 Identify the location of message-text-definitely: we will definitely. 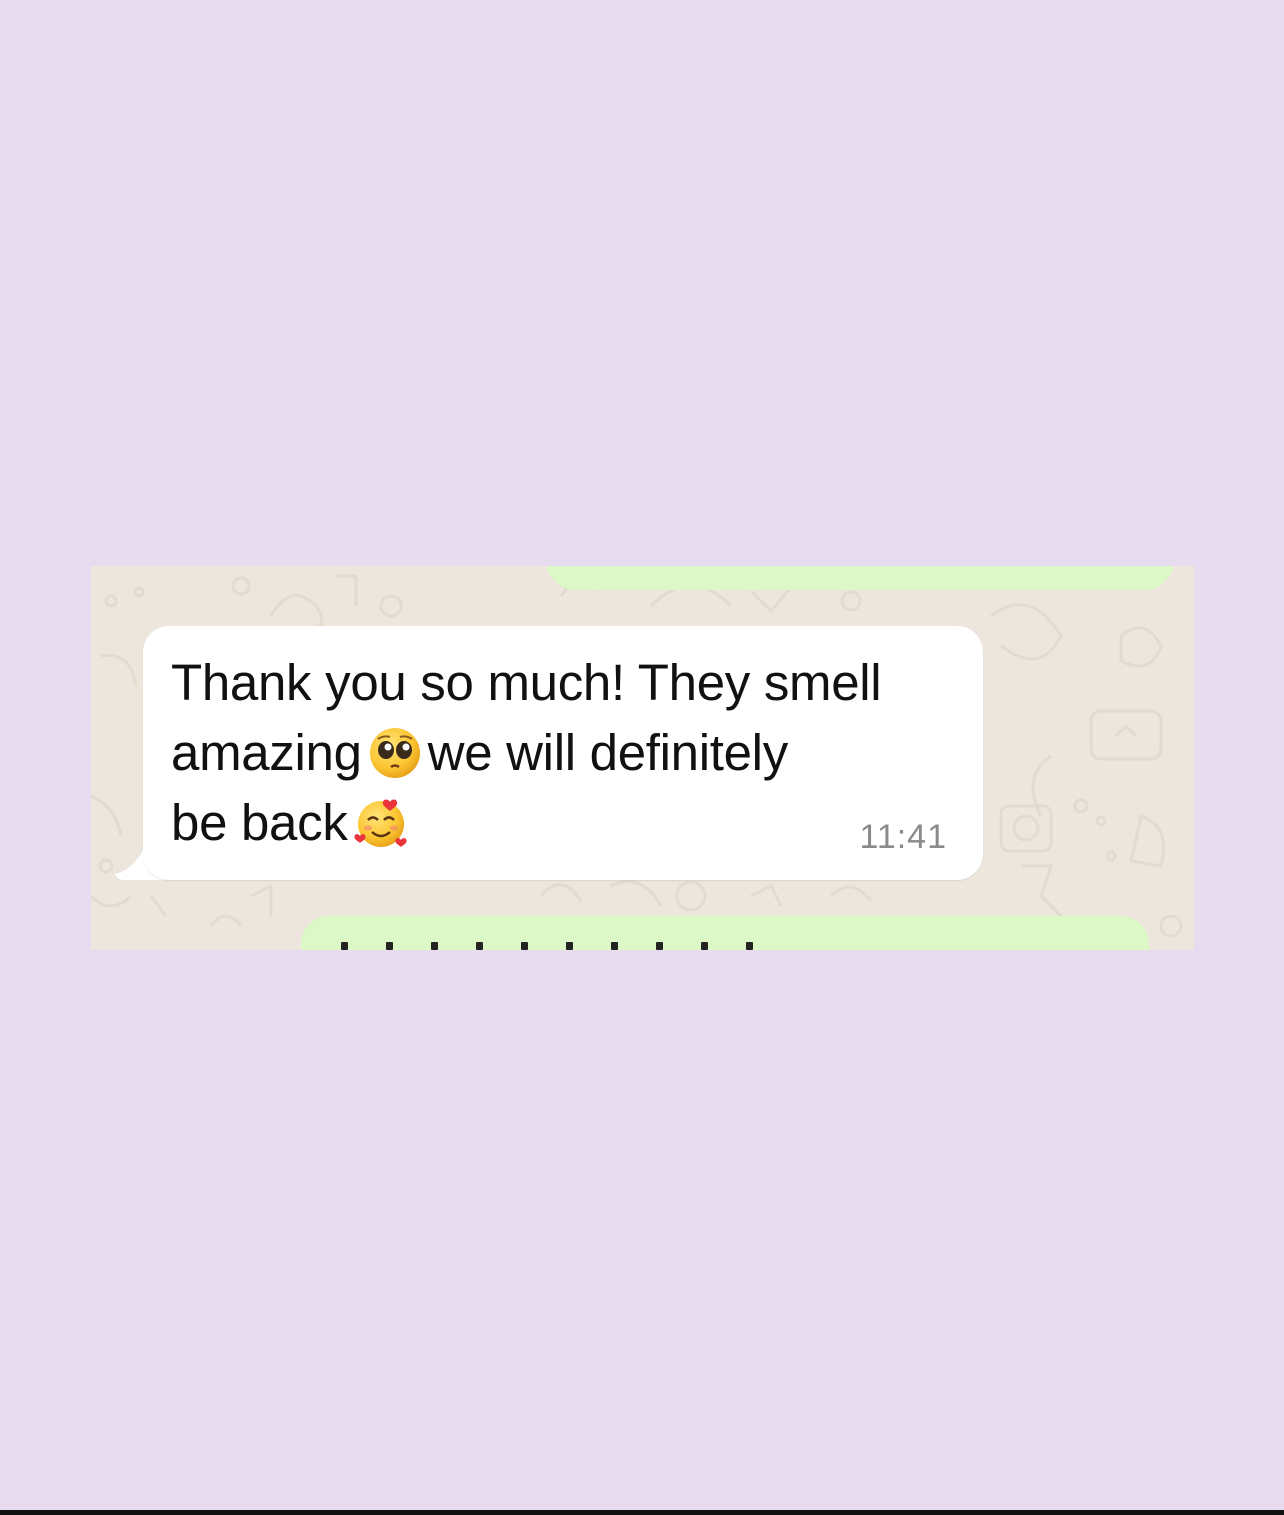
(608, 752).